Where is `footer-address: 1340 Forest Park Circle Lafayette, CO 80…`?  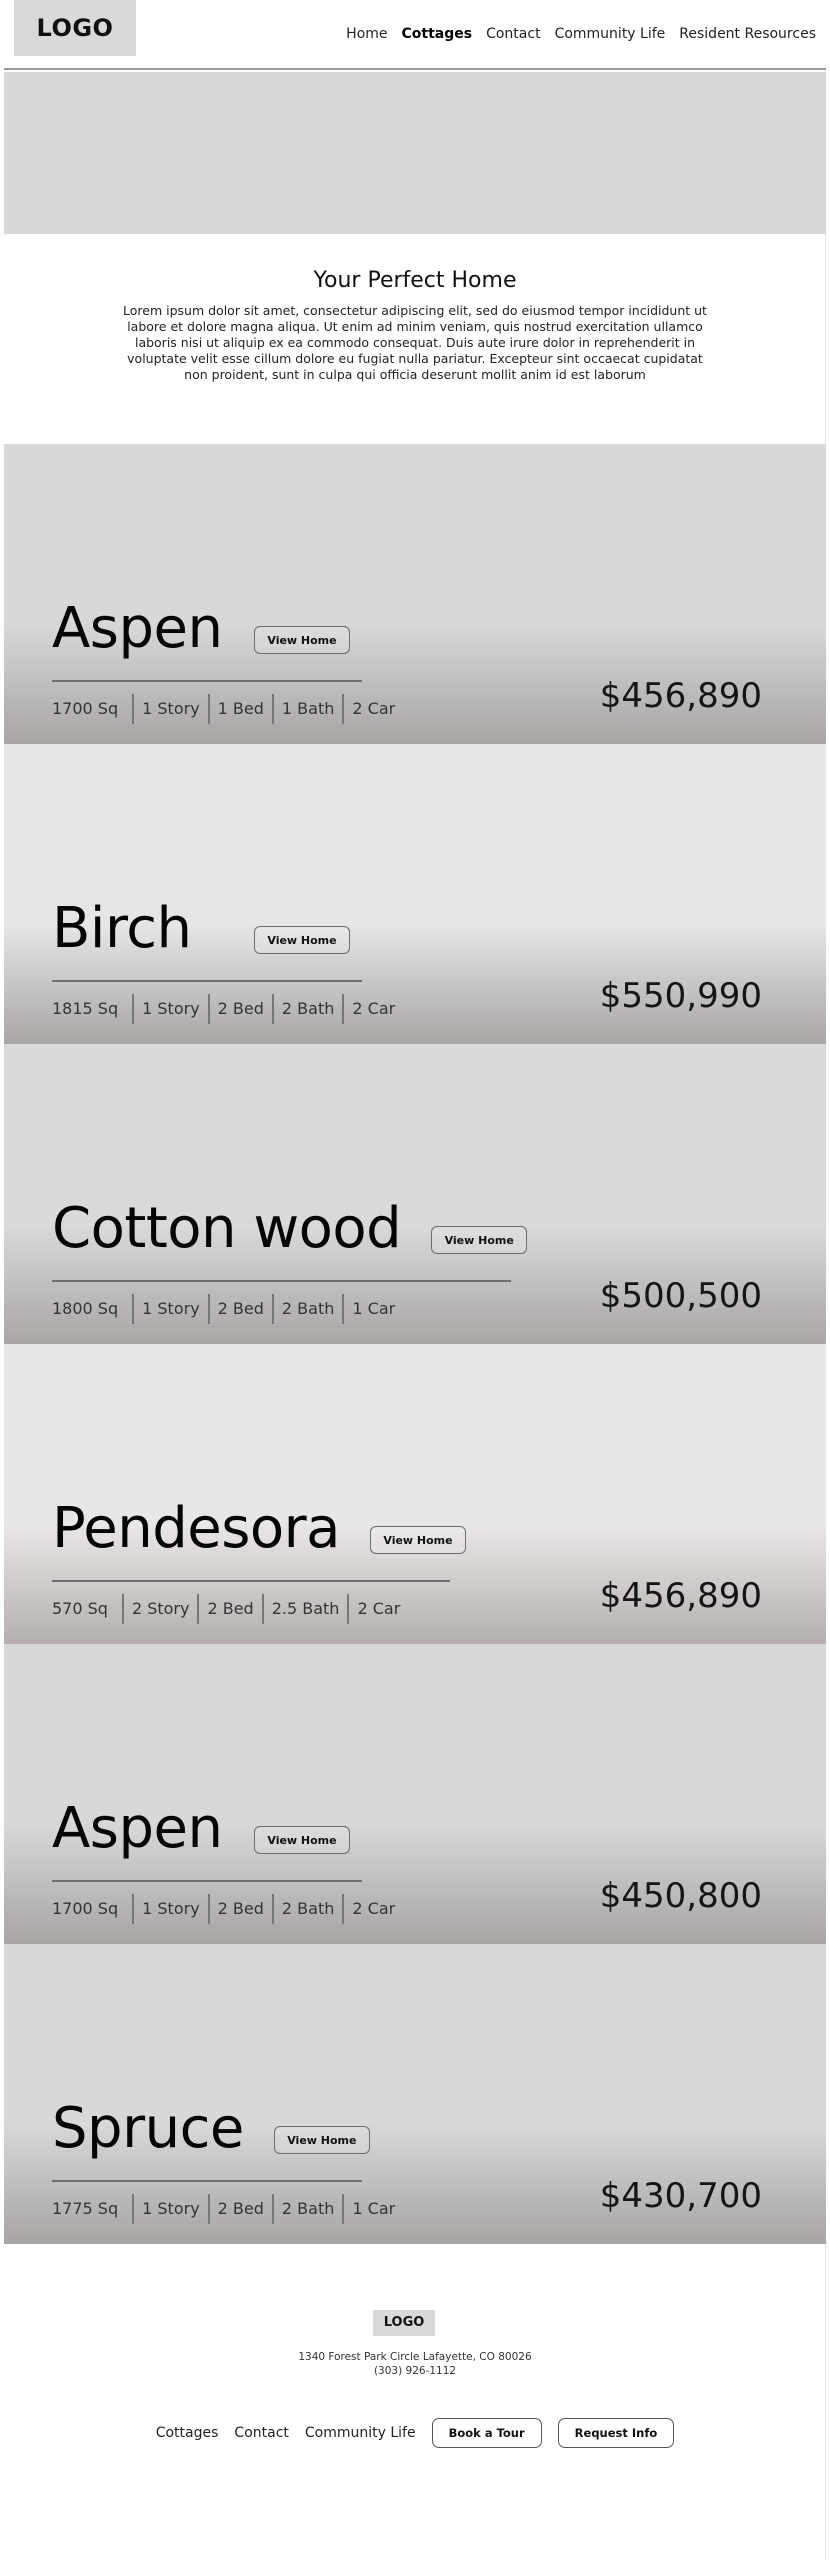 footer-address: 1340 Forest Park Circle Lafayette, CO 80… is located at coordinates (415, 2357).